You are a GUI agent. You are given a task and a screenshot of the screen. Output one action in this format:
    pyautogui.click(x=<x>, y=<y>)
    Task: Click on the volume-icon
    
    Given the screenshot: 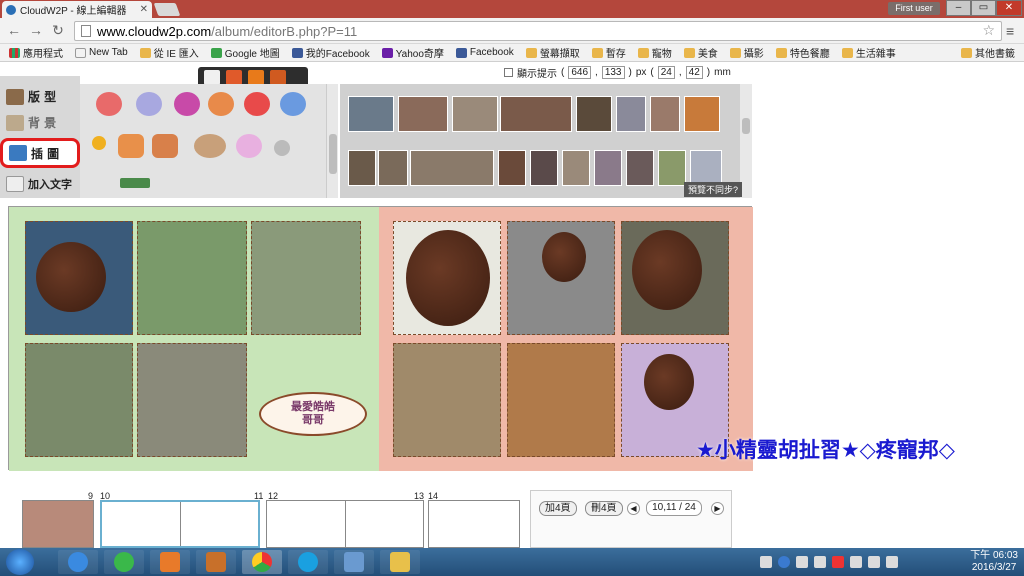 What is the action you would take?
    pyautogui.click(x=892, y=562)
    